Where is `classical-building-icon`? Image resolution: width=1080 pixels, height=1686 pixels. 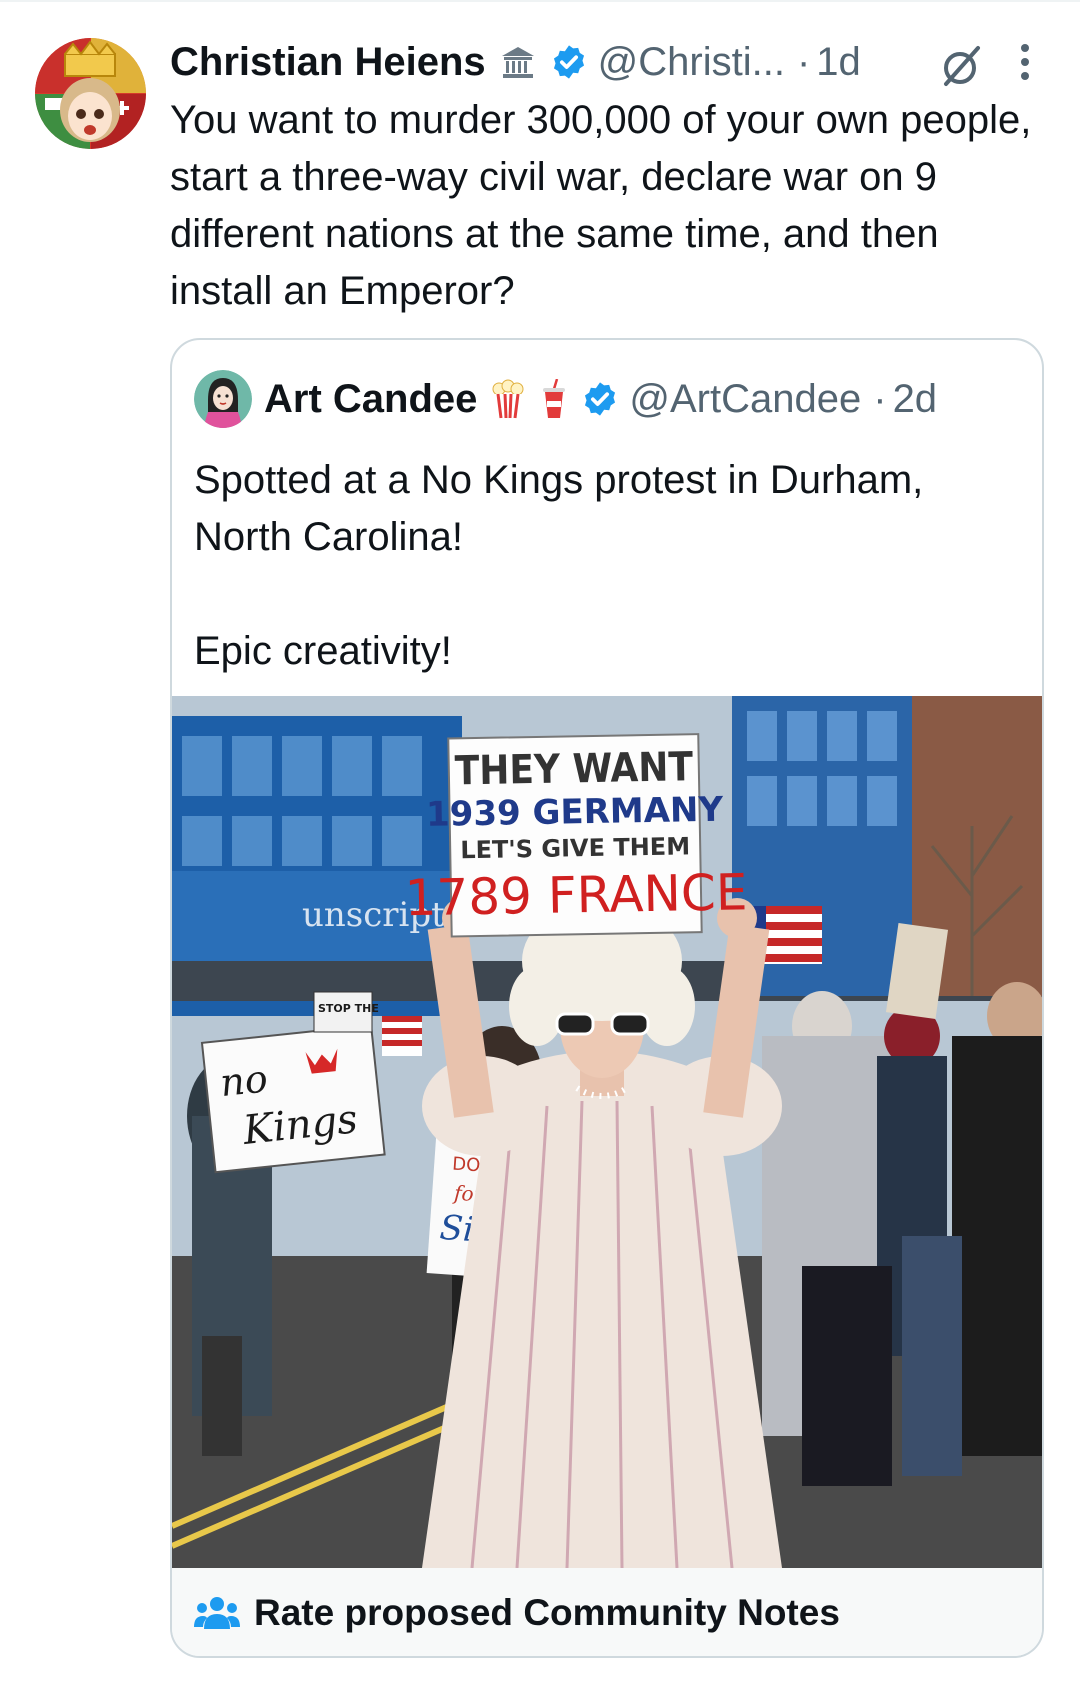 classical-building-icon is located at coordinates (518, 62).